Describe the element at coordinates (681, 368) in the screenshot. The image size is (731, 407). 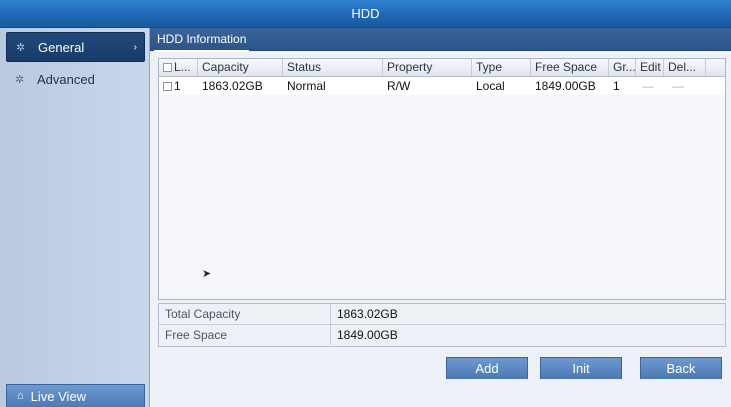
I see `back-button: Back` at that location.